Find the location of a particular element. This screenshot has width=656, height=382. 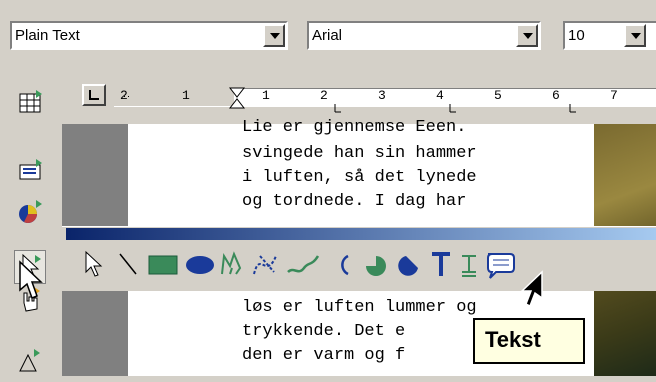

line-tool-icon is located at coordinates (128, 264).